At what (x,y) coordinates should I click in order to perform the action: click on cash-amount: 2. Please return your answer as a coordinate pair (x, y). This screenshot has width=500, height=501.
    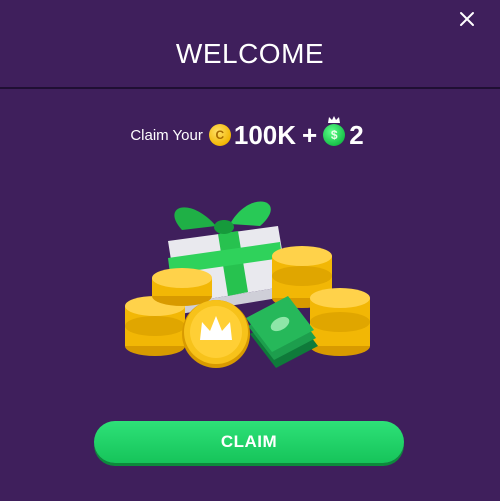
    Looking at the image, I should click on (356, 134).